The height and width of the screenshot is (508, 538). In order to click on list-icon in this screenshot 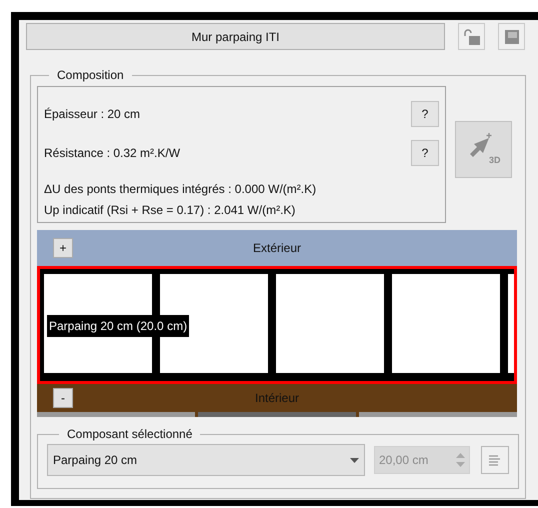, I will do `click(495, 460)`.